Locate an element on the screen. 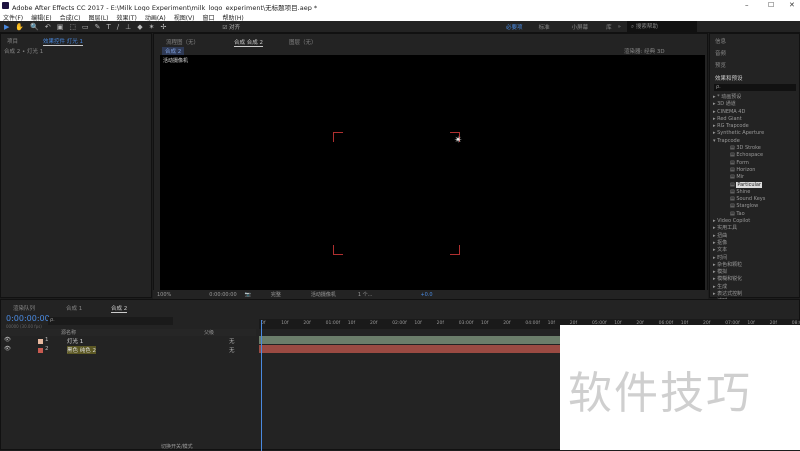 This screenshot has height=451, width=800. effect-item: ▸ 生成 is located at coordinates (756, 287).